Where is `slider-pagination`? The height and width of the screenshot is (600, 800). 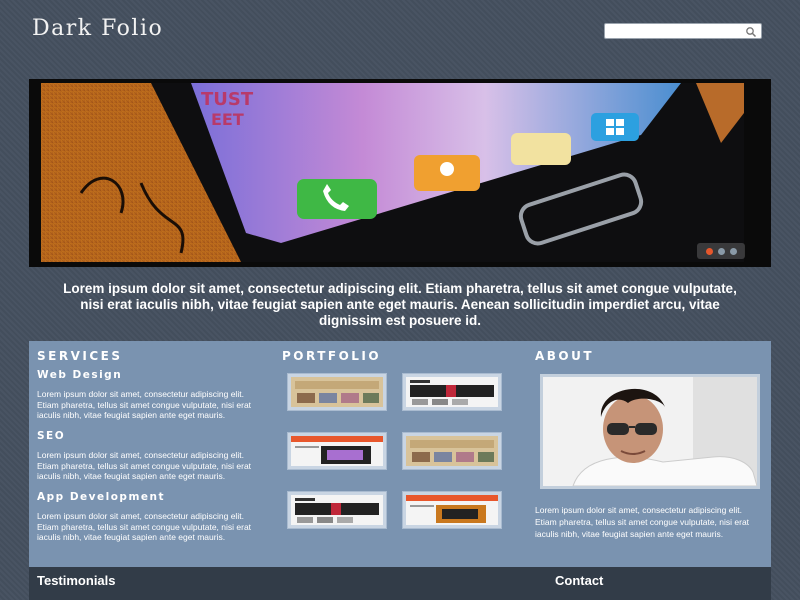
slider-pagination is located at coordinates (721, 251).